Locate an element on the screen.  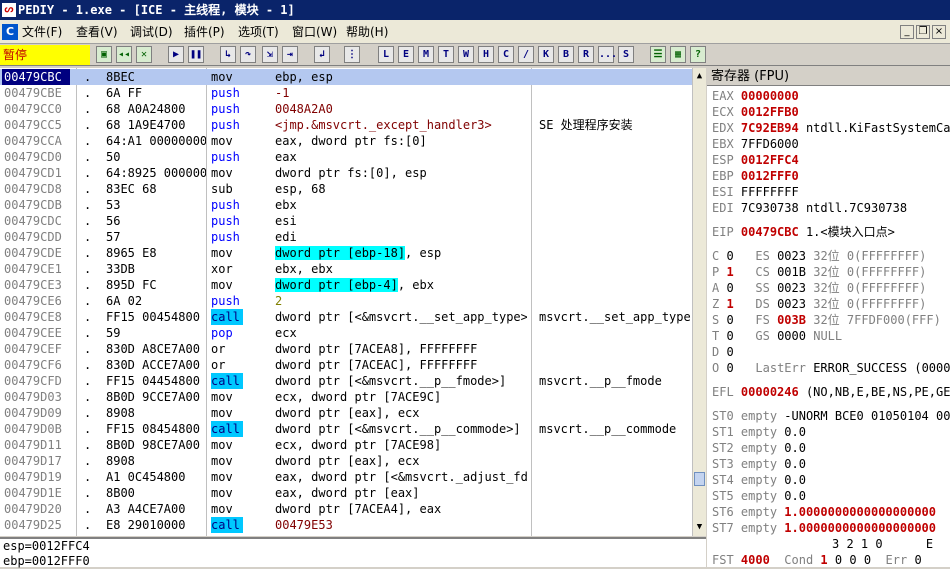
scroll-thumb is located at coordinates (699, 479).